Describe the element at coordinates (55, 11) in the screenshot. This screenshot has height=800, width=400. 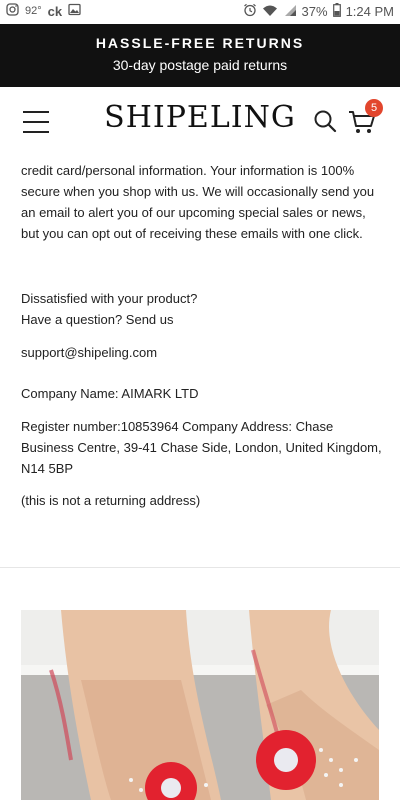
I see `status-carrier: ck` at that location.